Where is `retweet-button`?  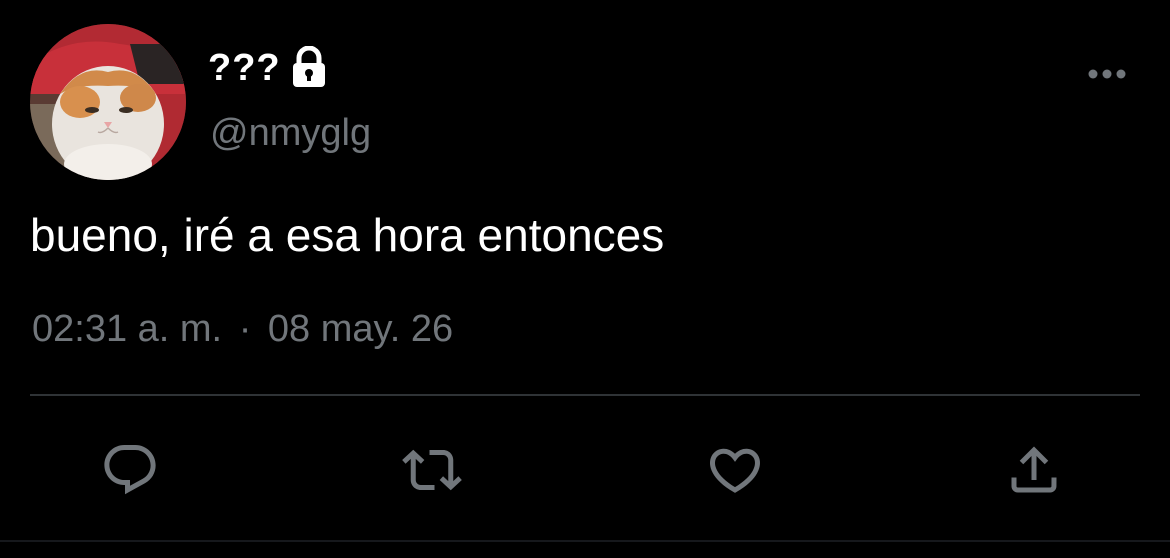
retweet-button is located at coordinates (432, 470).